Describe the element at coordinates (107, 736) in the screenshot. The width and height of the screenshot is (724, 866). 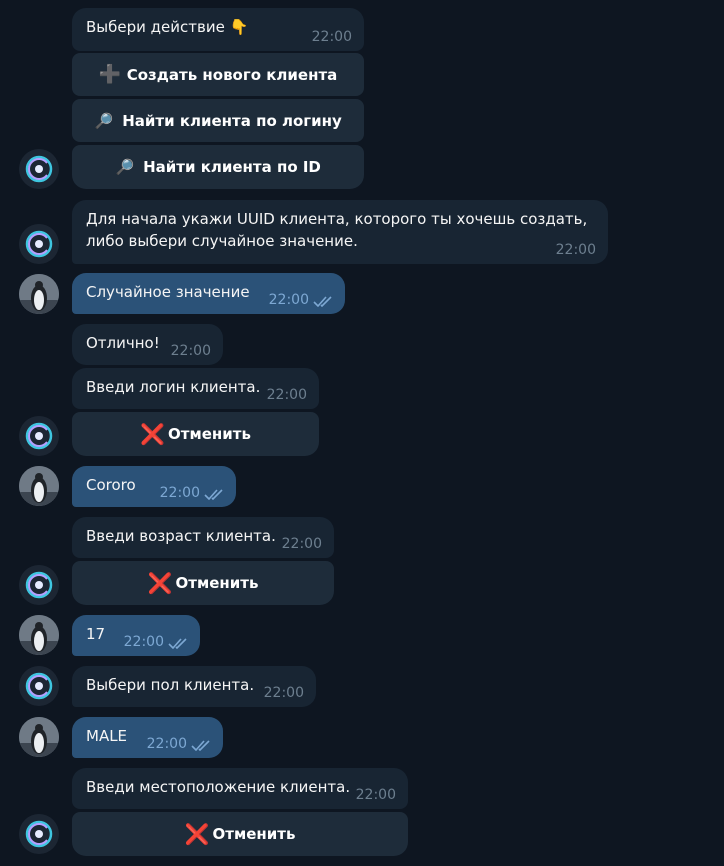
I see `message-text: MALE` at that location.